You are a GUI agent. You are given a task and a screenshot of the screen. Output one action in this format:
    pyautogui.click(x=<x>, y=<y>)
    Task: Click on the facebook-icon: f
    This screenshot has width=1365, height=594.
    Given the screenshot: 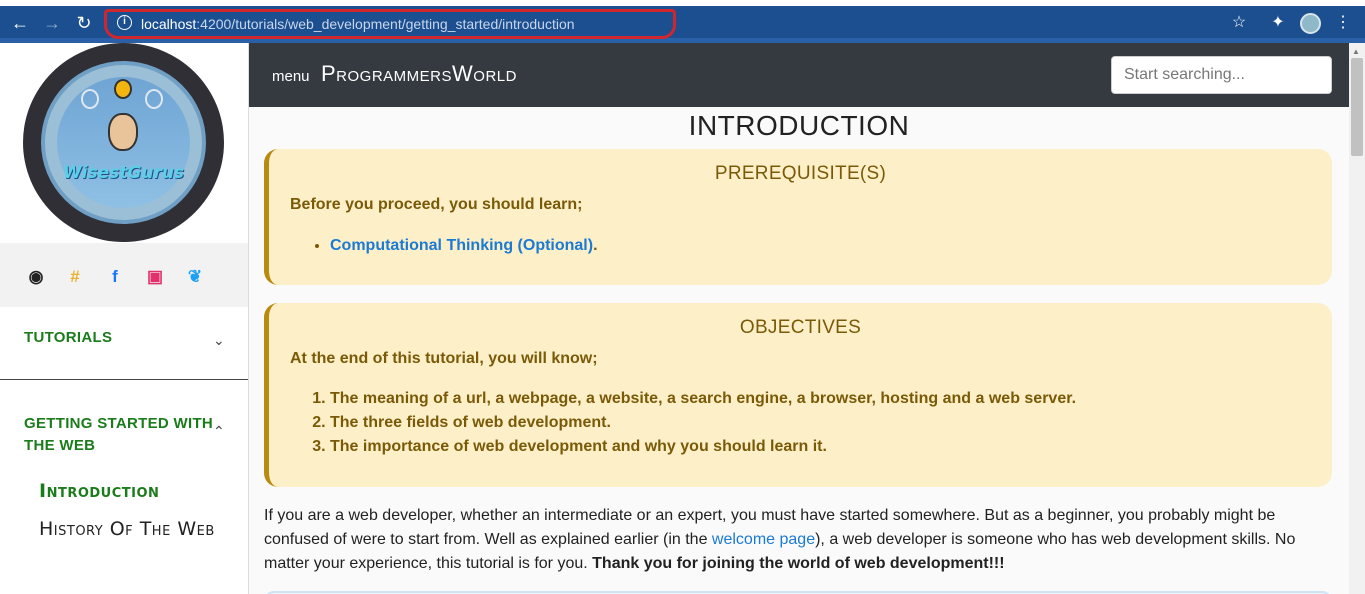 What is the action you would take?
    pyautogui.click(x=115, y=277)
    